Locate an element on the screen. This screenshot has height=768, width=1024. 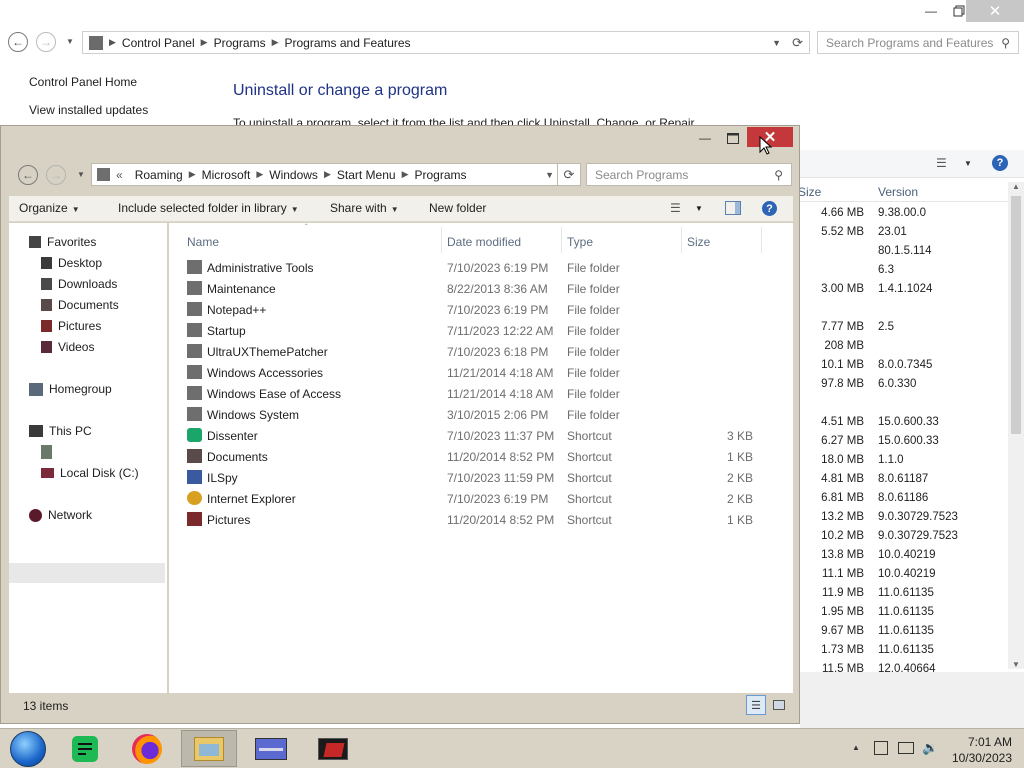
start-button is located at coordinates (28, 748).